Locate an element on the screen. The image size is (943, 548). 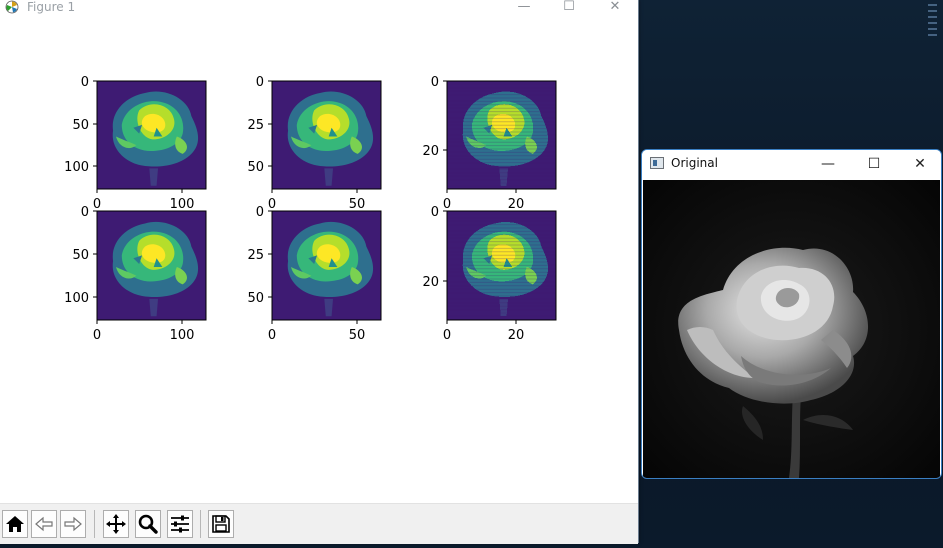
pan-button is located at coordinates (116, 524).